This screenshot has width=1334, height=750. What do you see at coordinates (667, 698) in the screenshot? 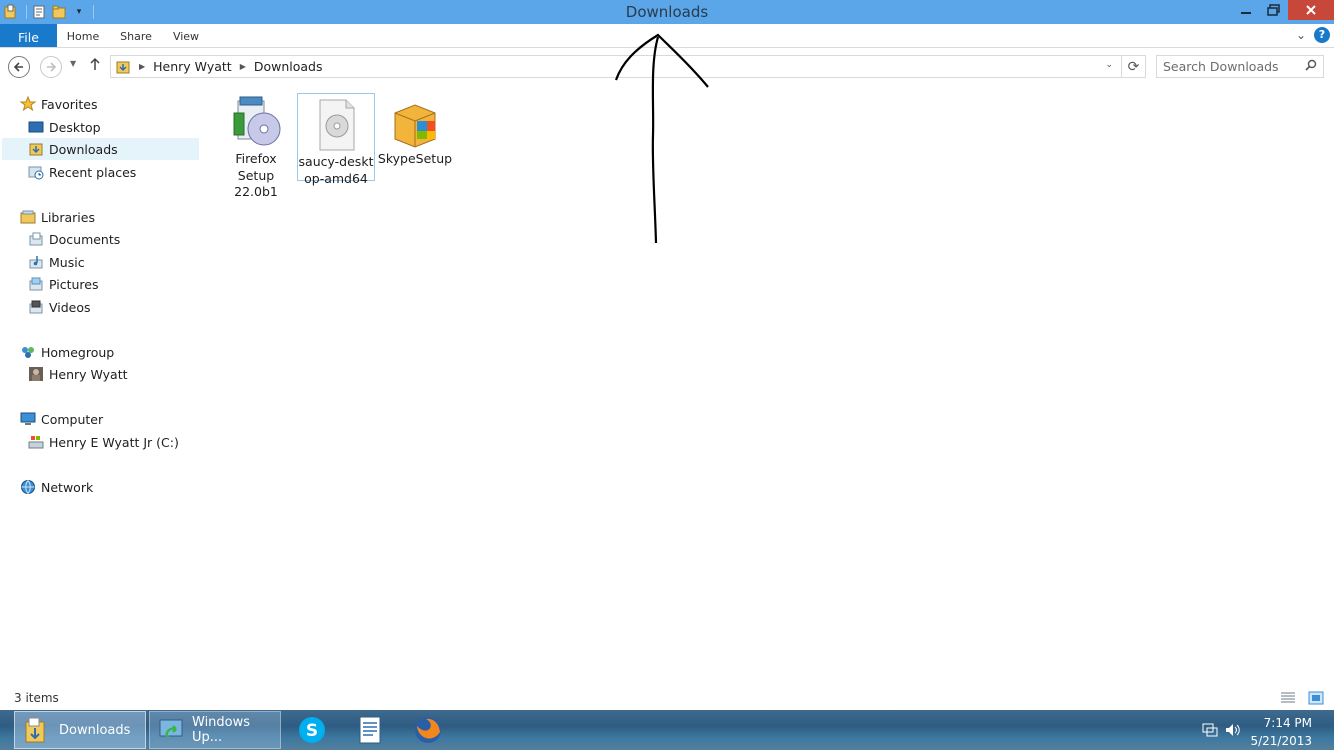
I see `status-bar: 3 items` at bounding box center [667, 698].